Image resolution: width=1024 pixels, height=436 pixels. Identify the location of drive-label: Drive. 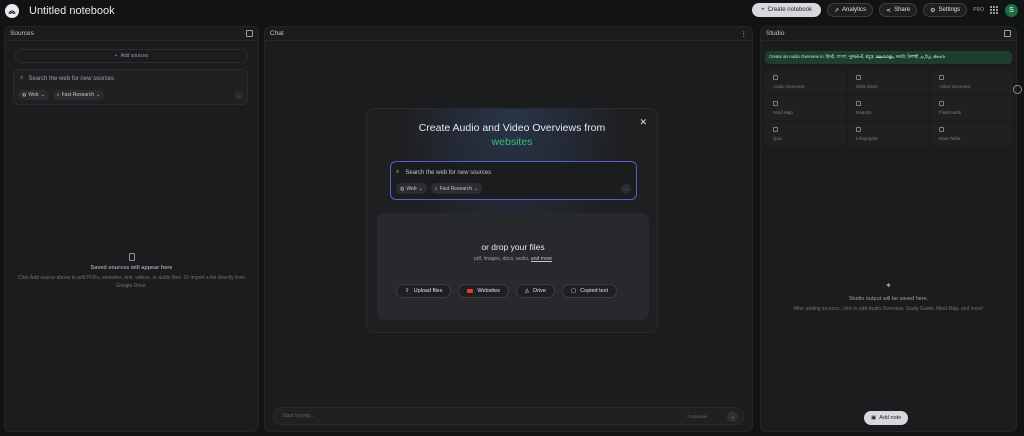
(539, 291).